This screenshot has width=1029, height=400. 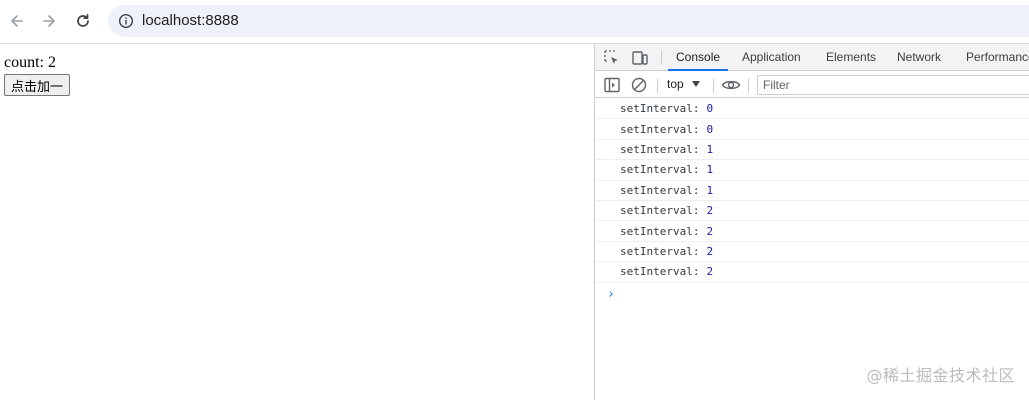 I want to click on sidebar-toggle-icon, so click(x=612, y=85).